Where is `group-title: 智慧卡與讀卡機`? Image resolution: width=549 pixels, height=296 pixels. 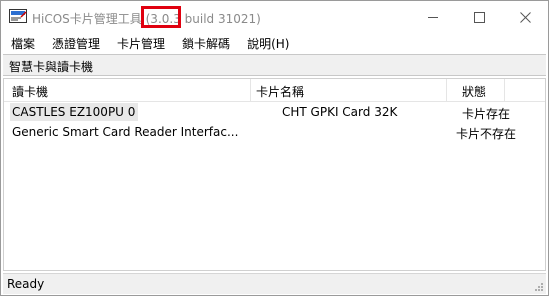
group-title: 智慧卡與讀卡機 is located at coordinates (51, 67).